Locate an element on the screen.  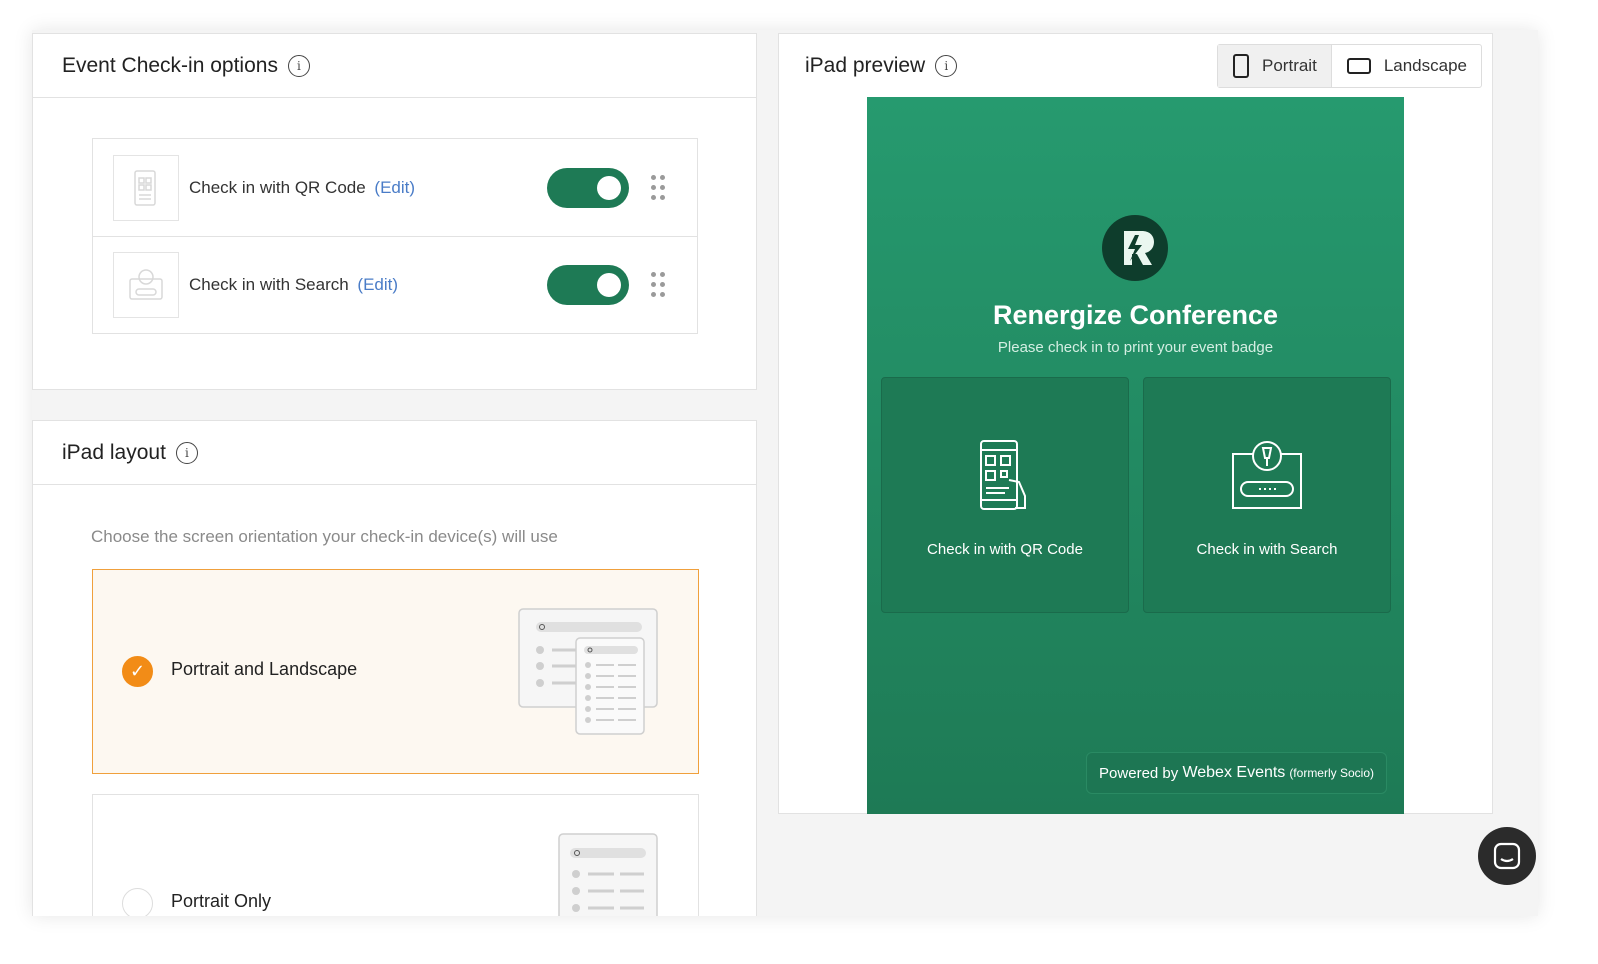
checkin-option-label: Check in with QR Code (Edit) is located at coordinates (302, 188).